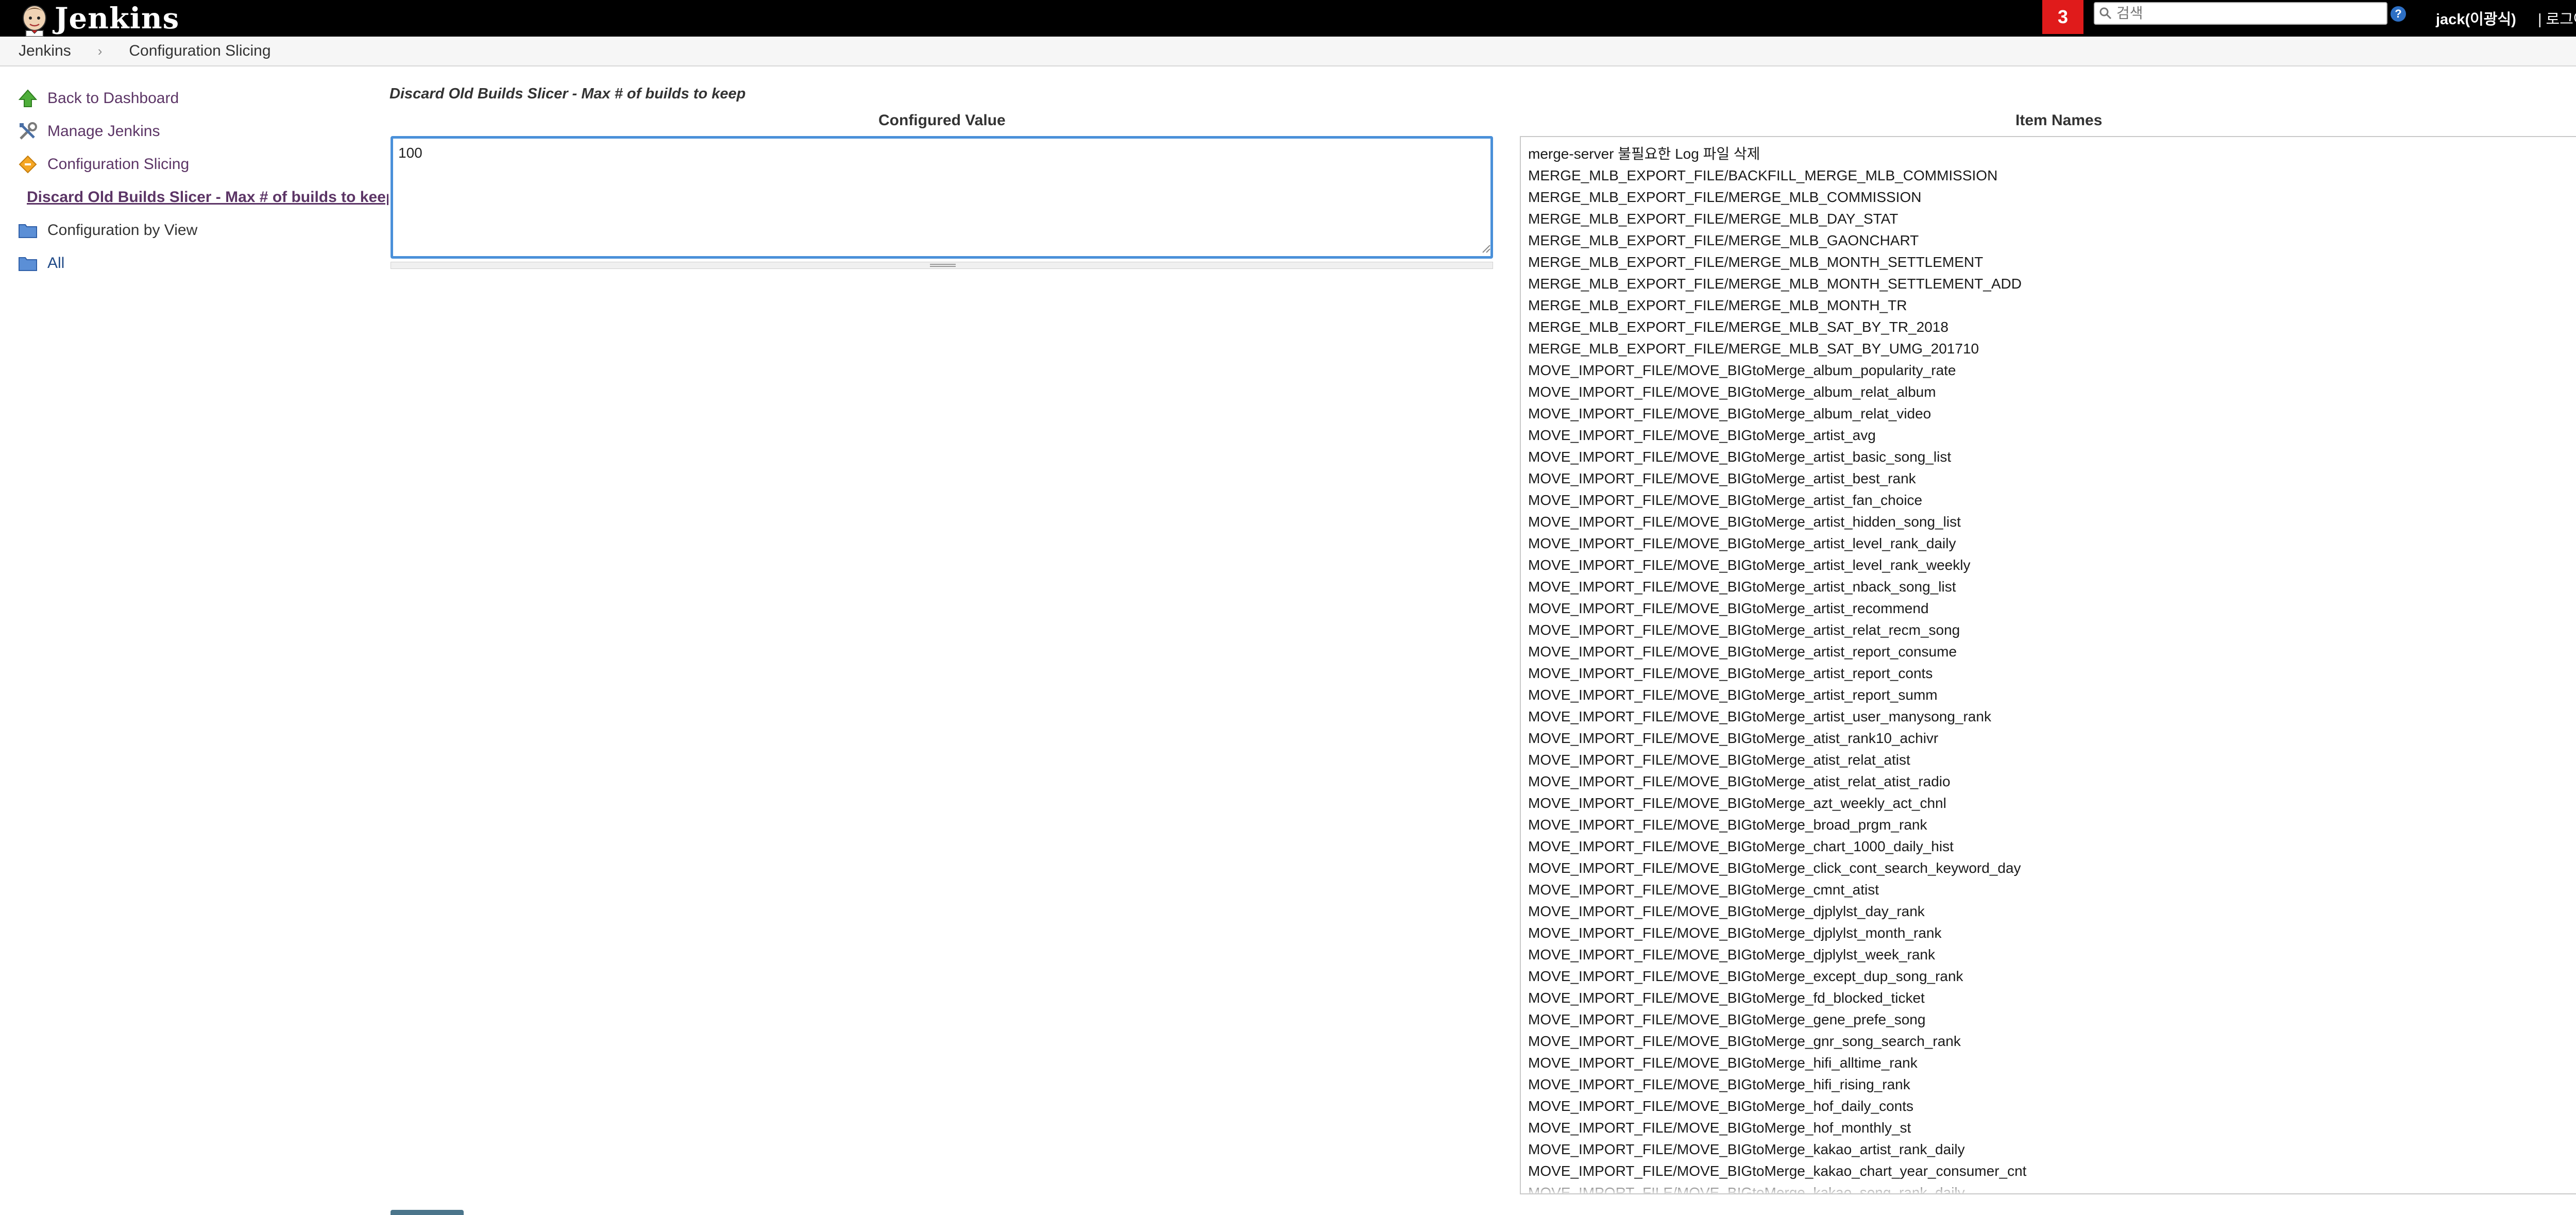 The width and height of the screenshot is (2576, 1215). Describe the element at coordinates (2105, 13) in the screenshot. I see `search-icon` at that location.